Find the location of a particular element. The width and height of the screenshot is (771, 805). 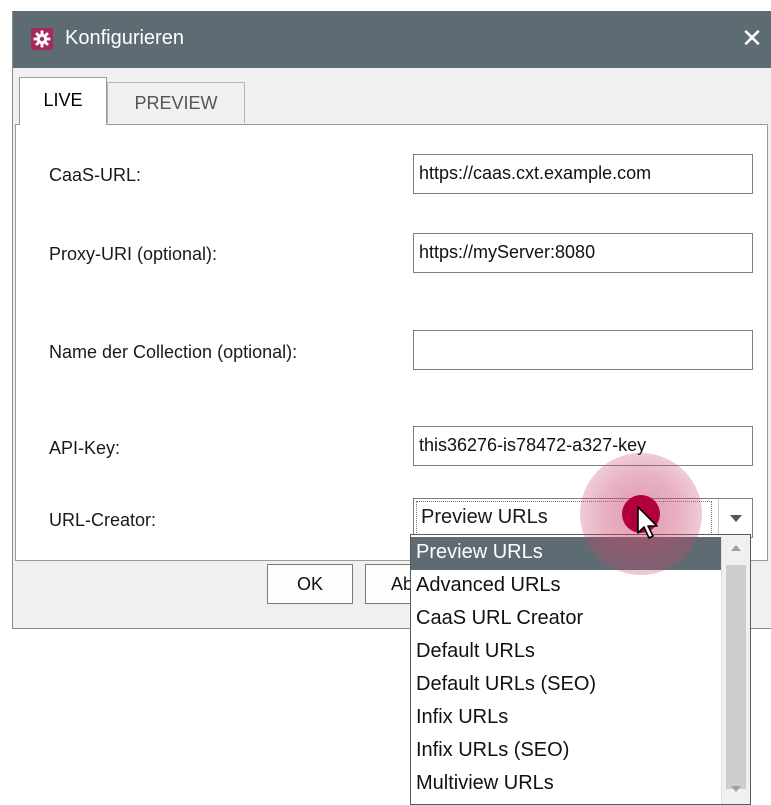

dropdown-option: Advanced URLs is located at coordinates (566, 586).